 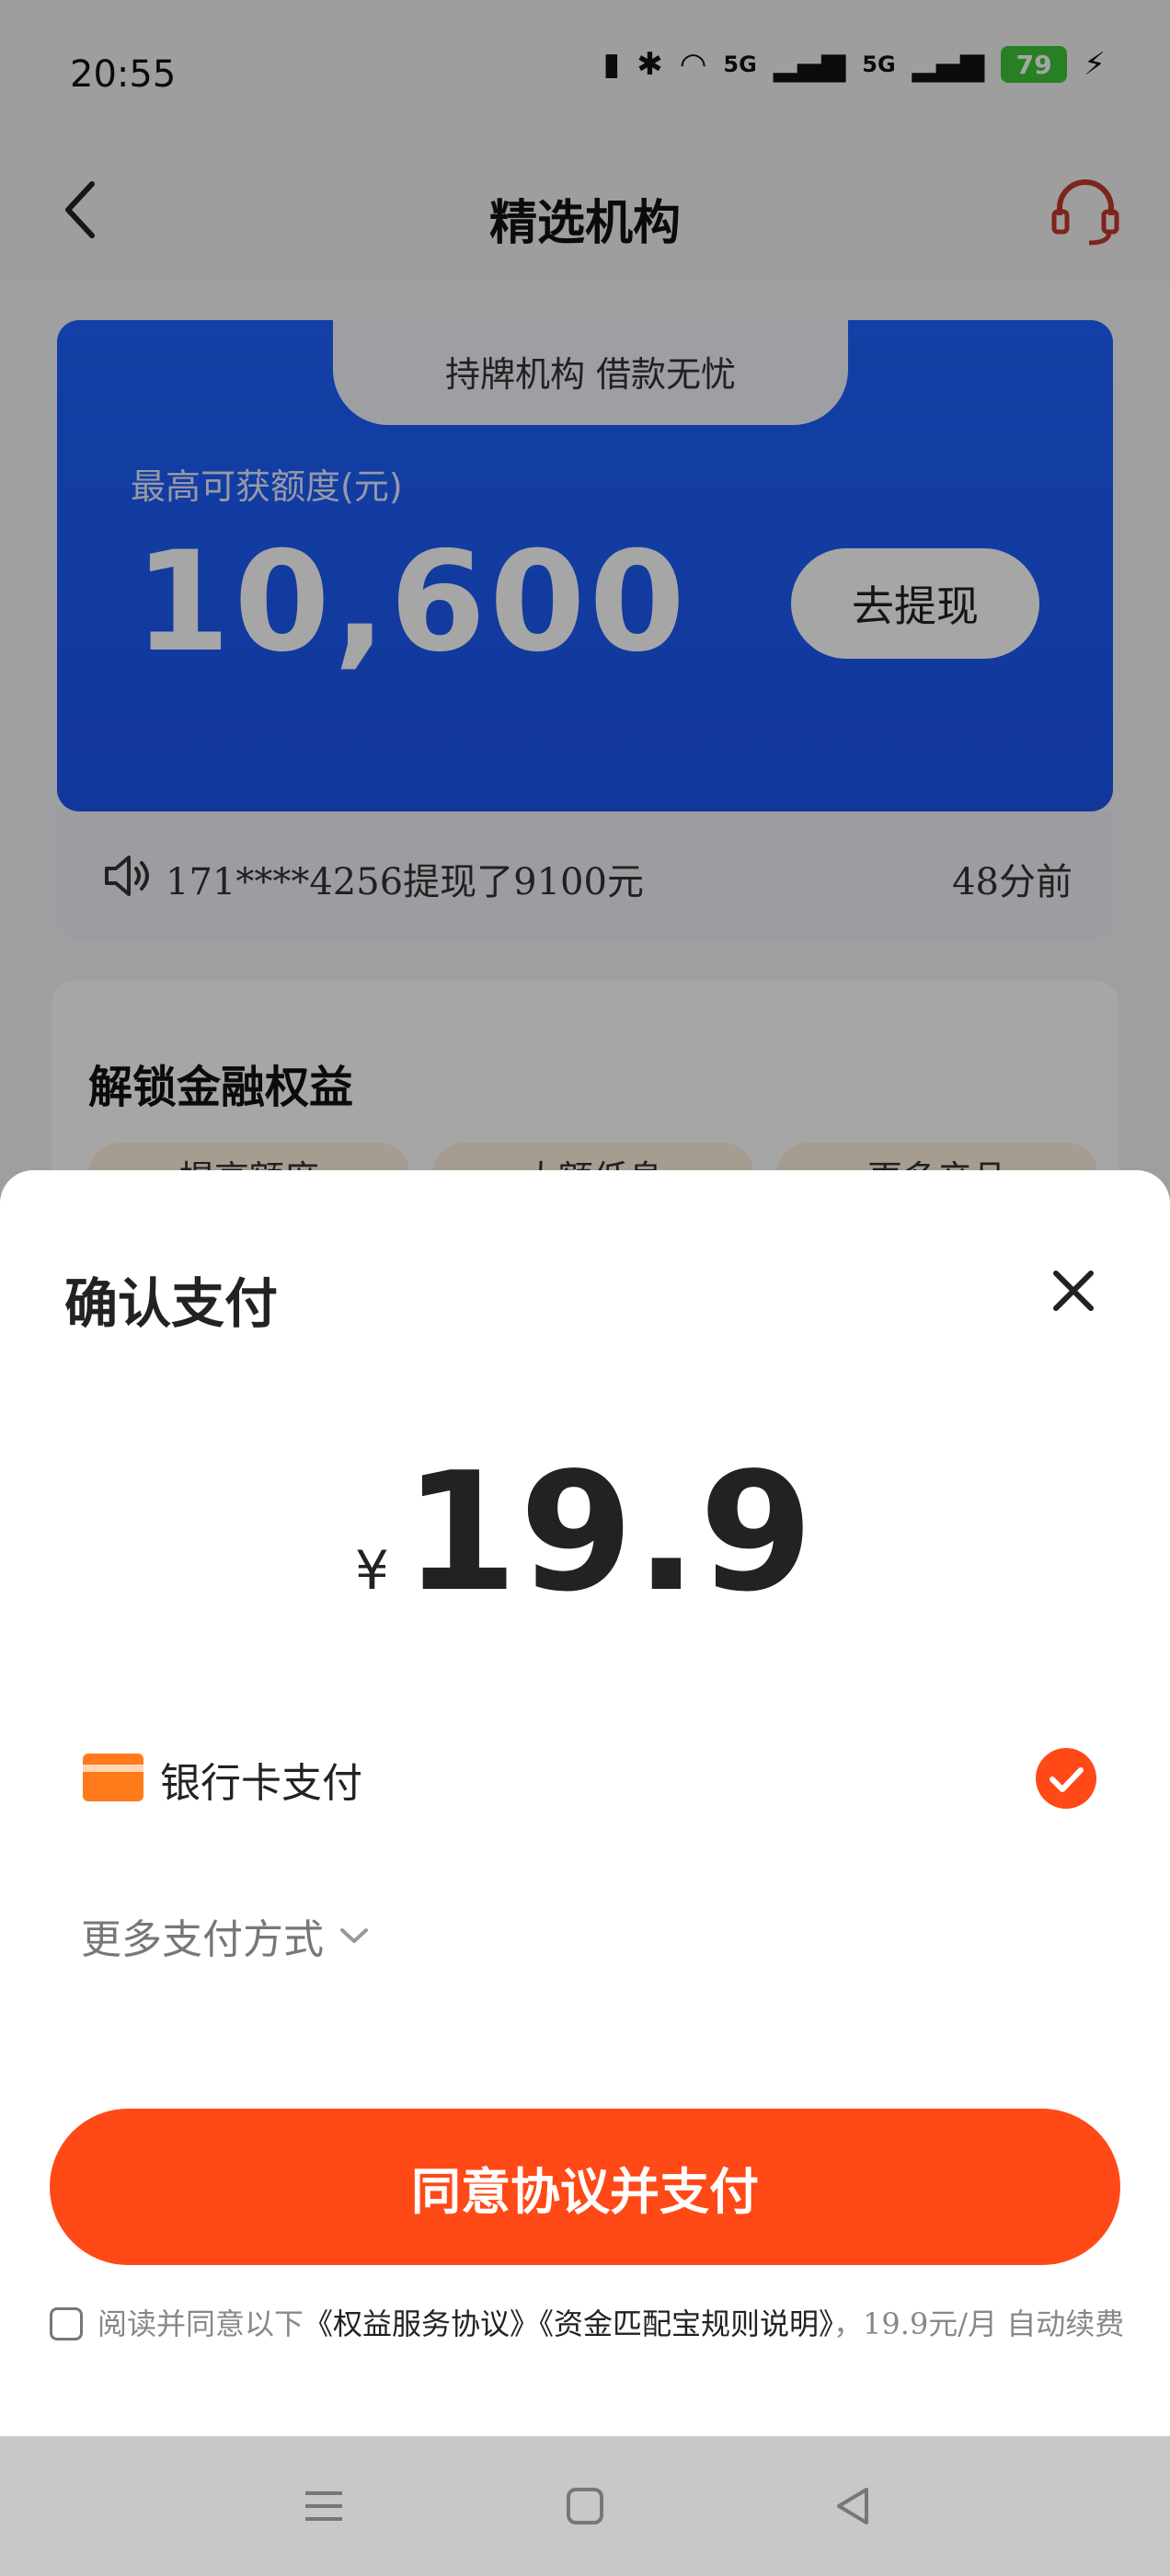 I want to click on system-nav-bar, so click(x=585, y=2506).